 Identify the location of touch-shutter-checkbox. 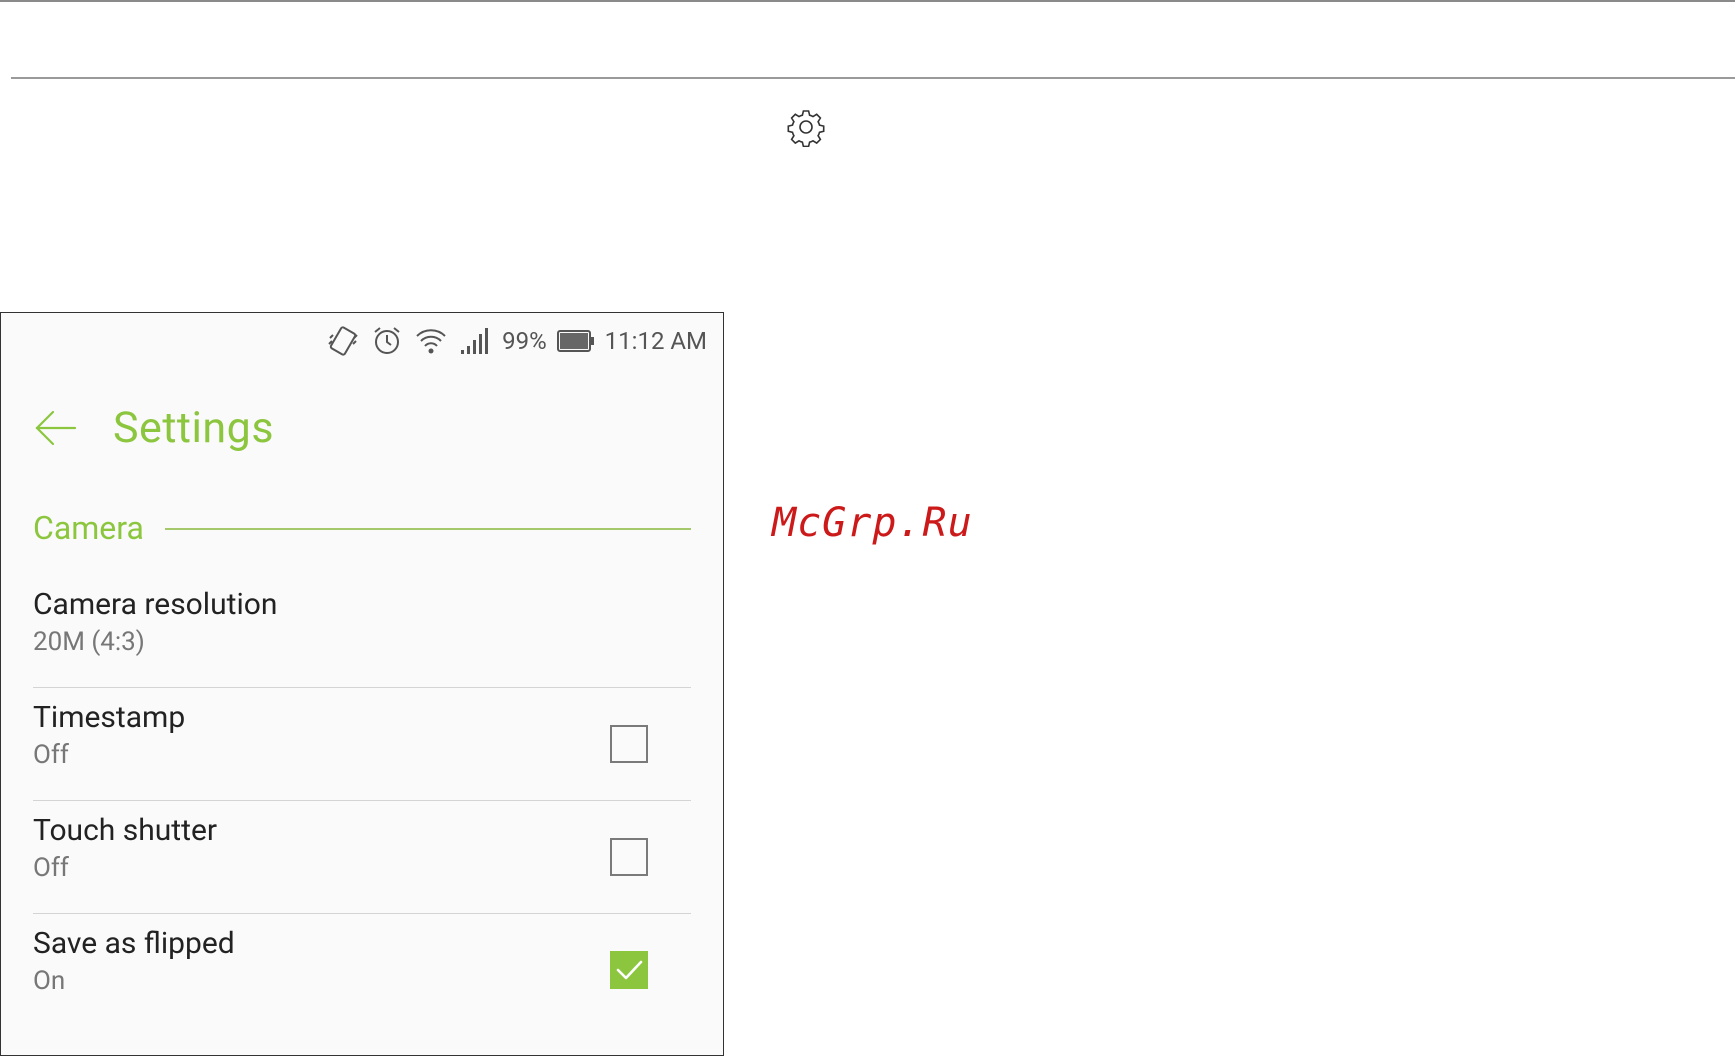
(629, 857).